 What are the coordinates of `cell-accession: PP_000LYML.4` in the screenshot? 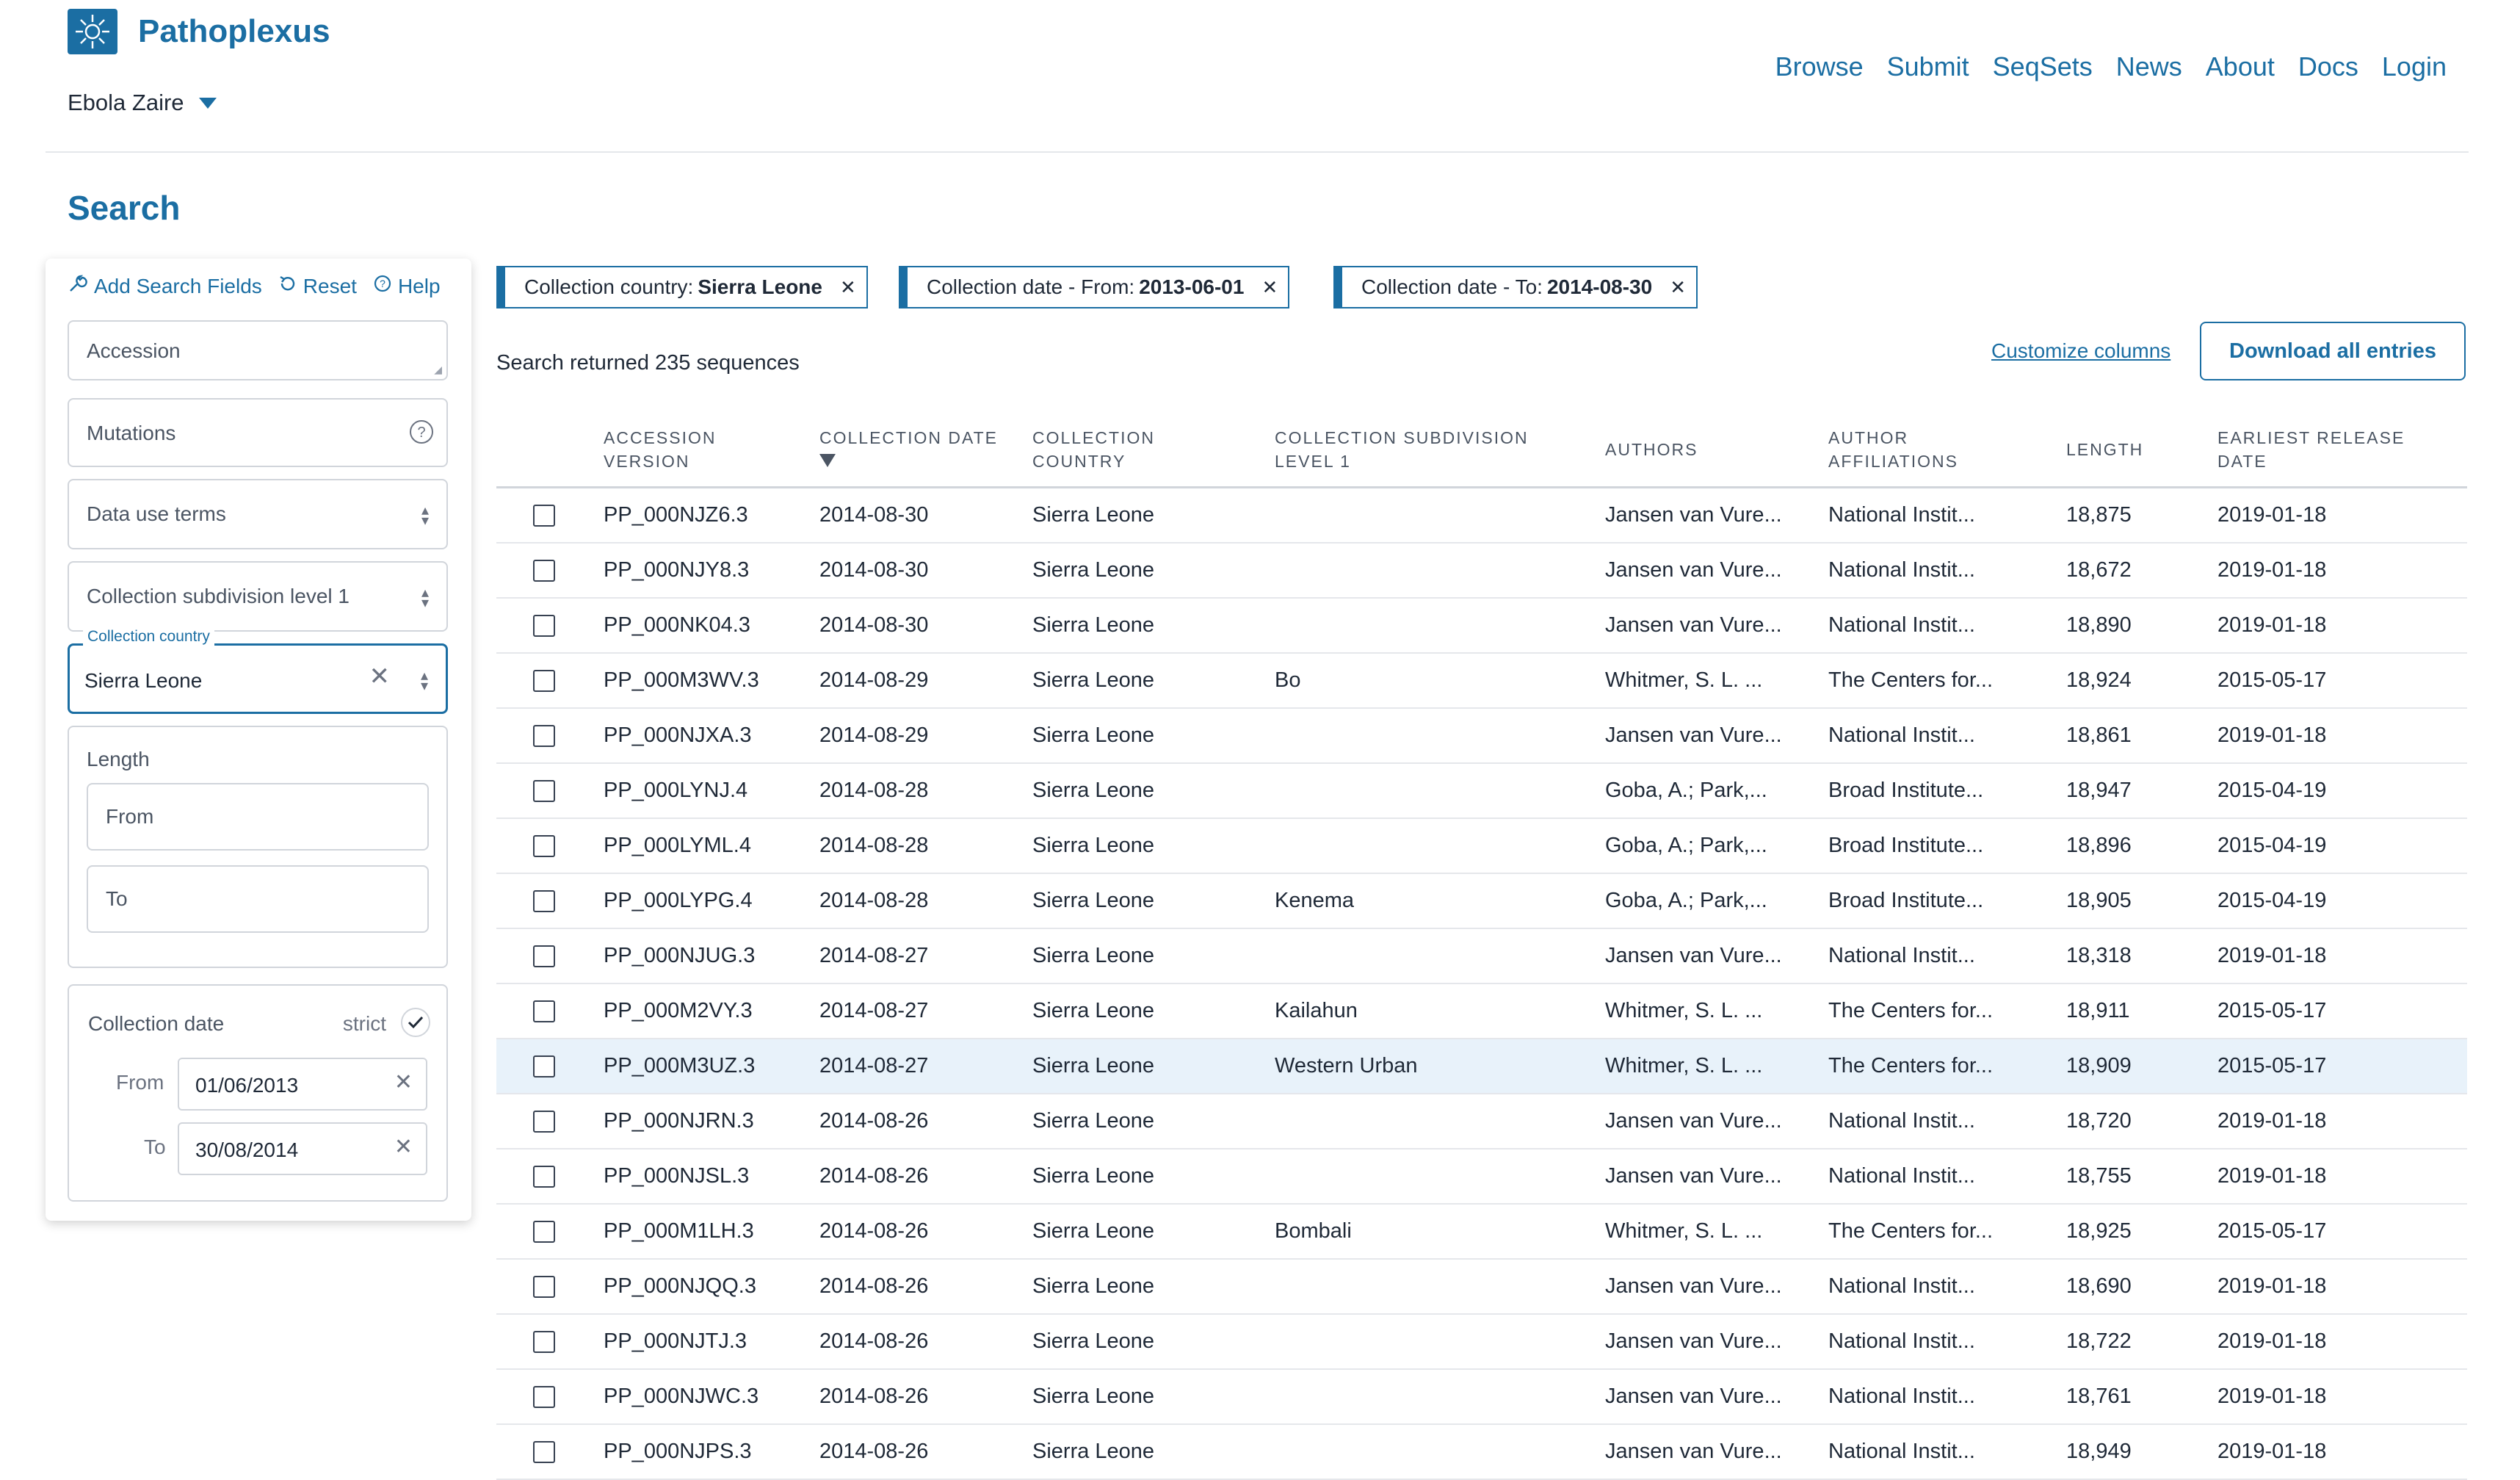 It's located at (677, 846).